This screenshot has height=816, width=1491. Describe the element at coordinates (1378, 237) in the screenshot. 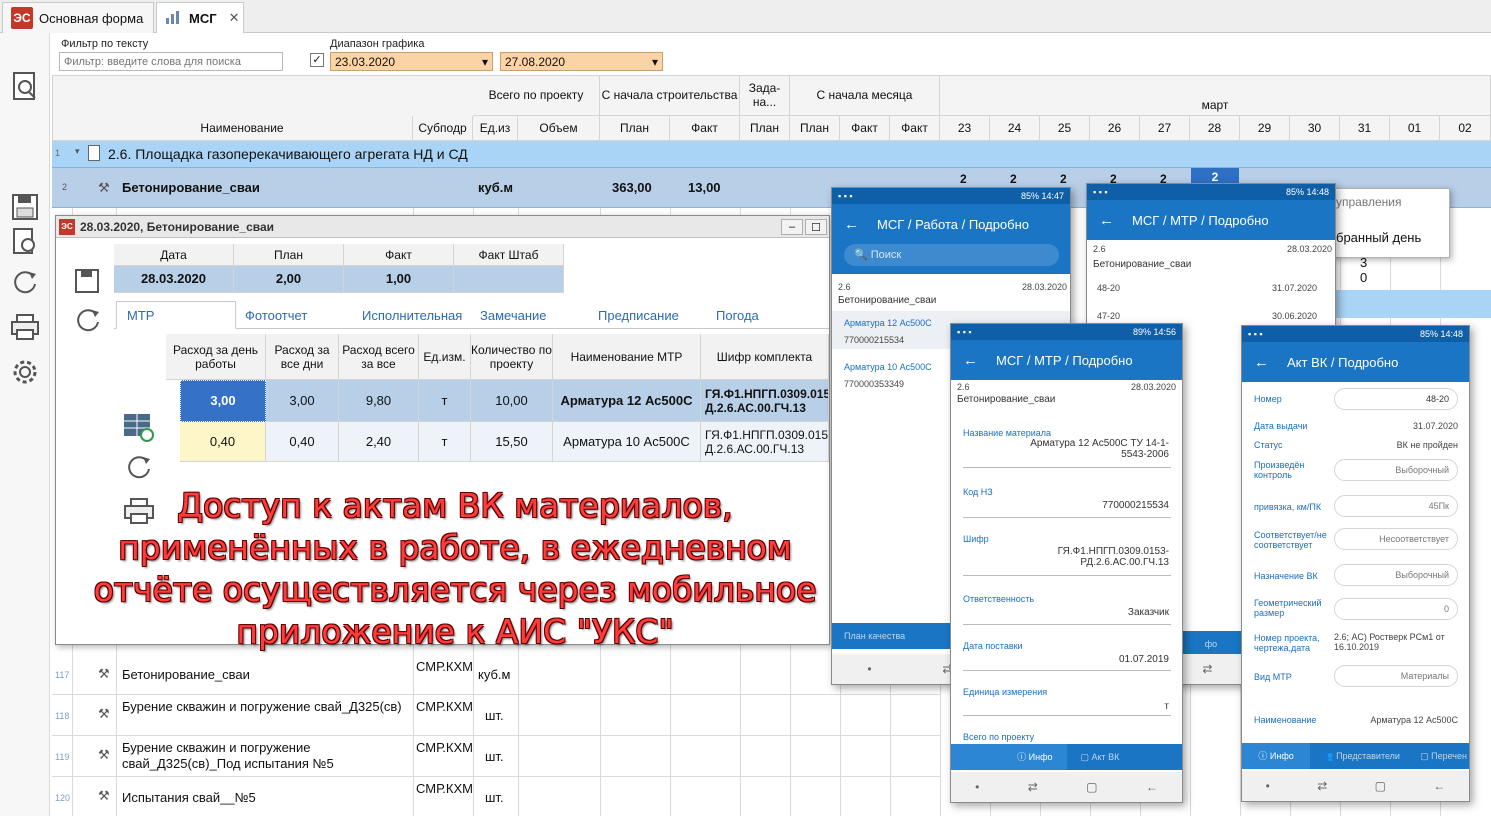

I see `context-menu-item: бранный день` at that location.